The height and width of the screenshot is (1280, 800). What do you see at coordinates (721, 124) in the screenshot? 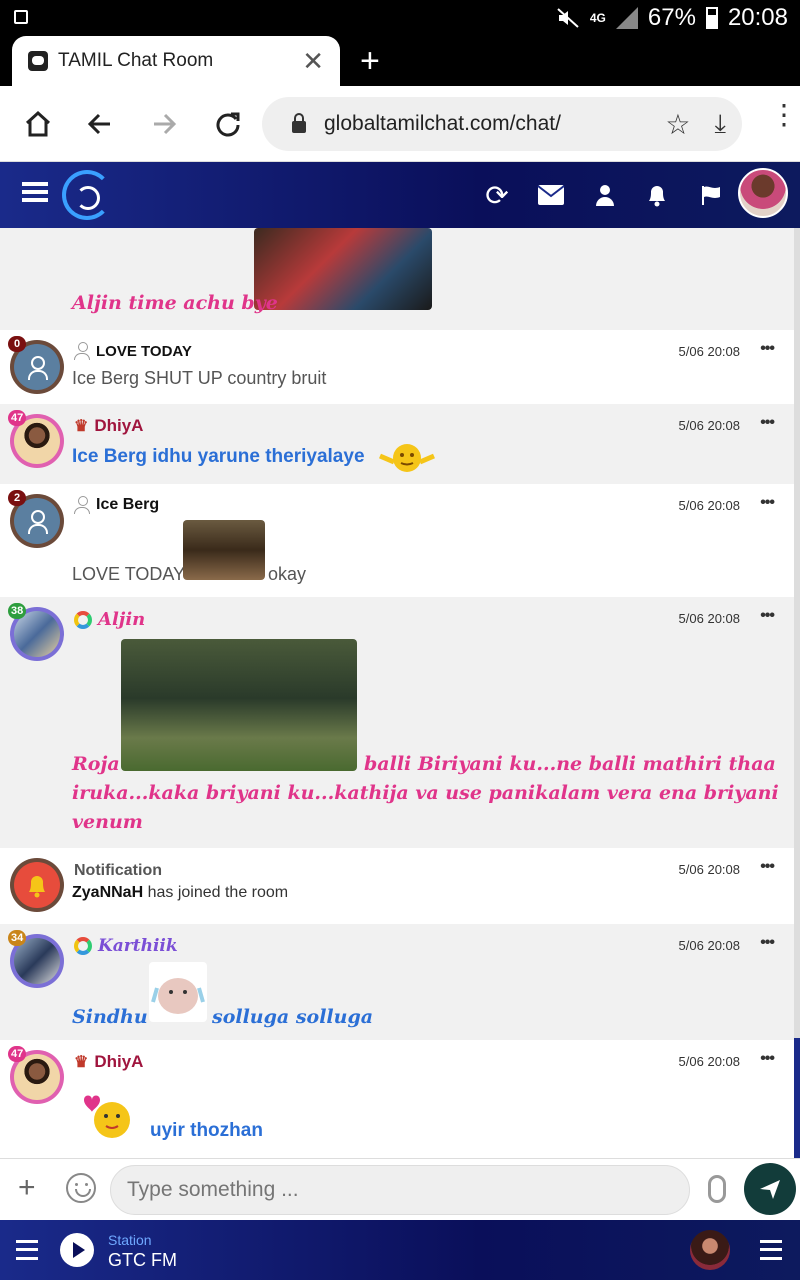
I see `download-icon: ⤓` at bounding box center [721, 124].